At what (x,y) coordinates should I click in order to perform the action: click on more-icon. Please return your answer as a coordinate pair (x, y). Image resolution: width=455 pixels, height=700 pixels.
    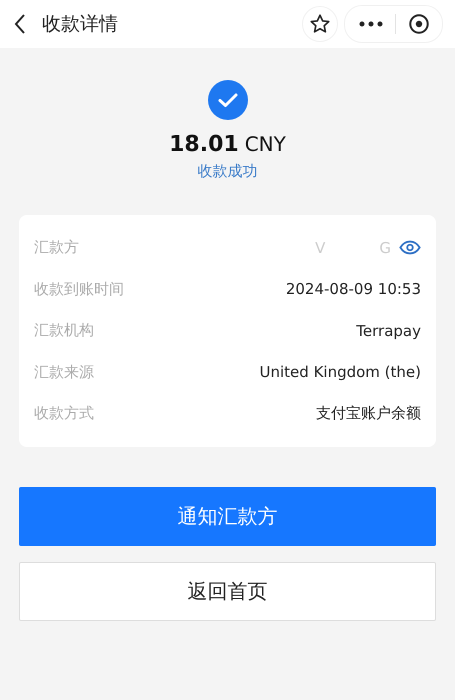
    Looking at the image, I should click on (371, 24).